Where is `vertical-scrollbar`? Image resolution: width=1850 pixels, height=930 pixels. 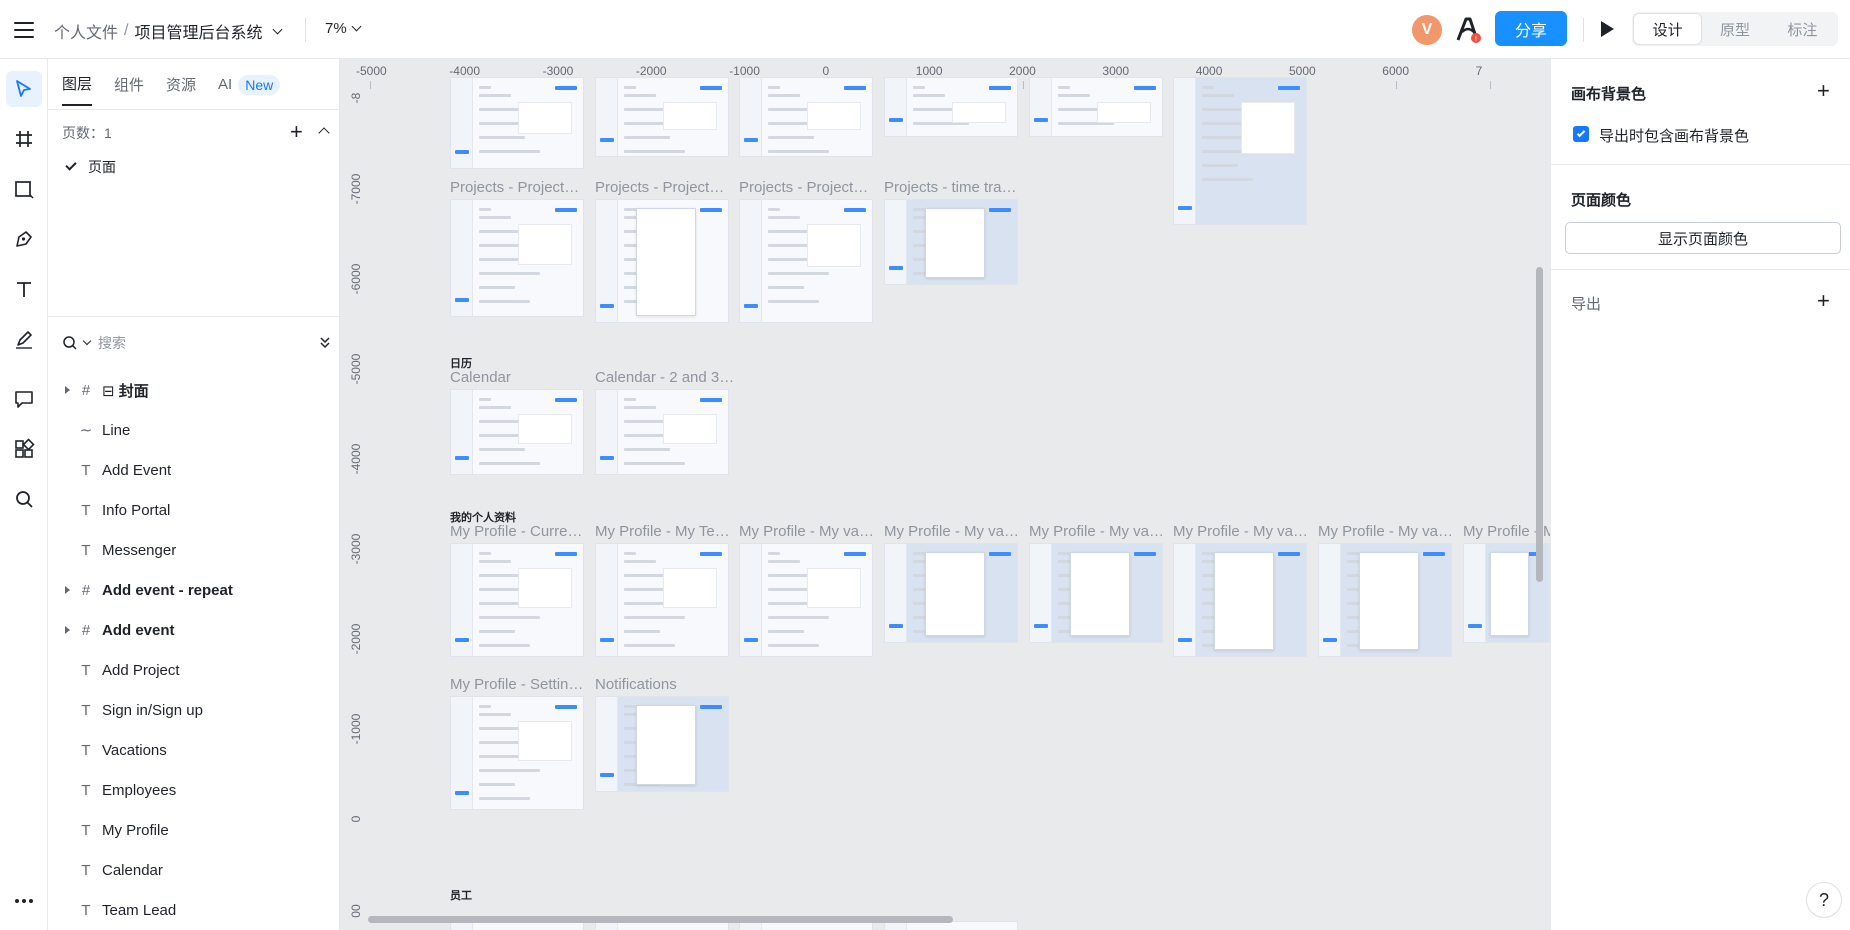 vertical-scrollbar is located at coordinates (1539, 424).